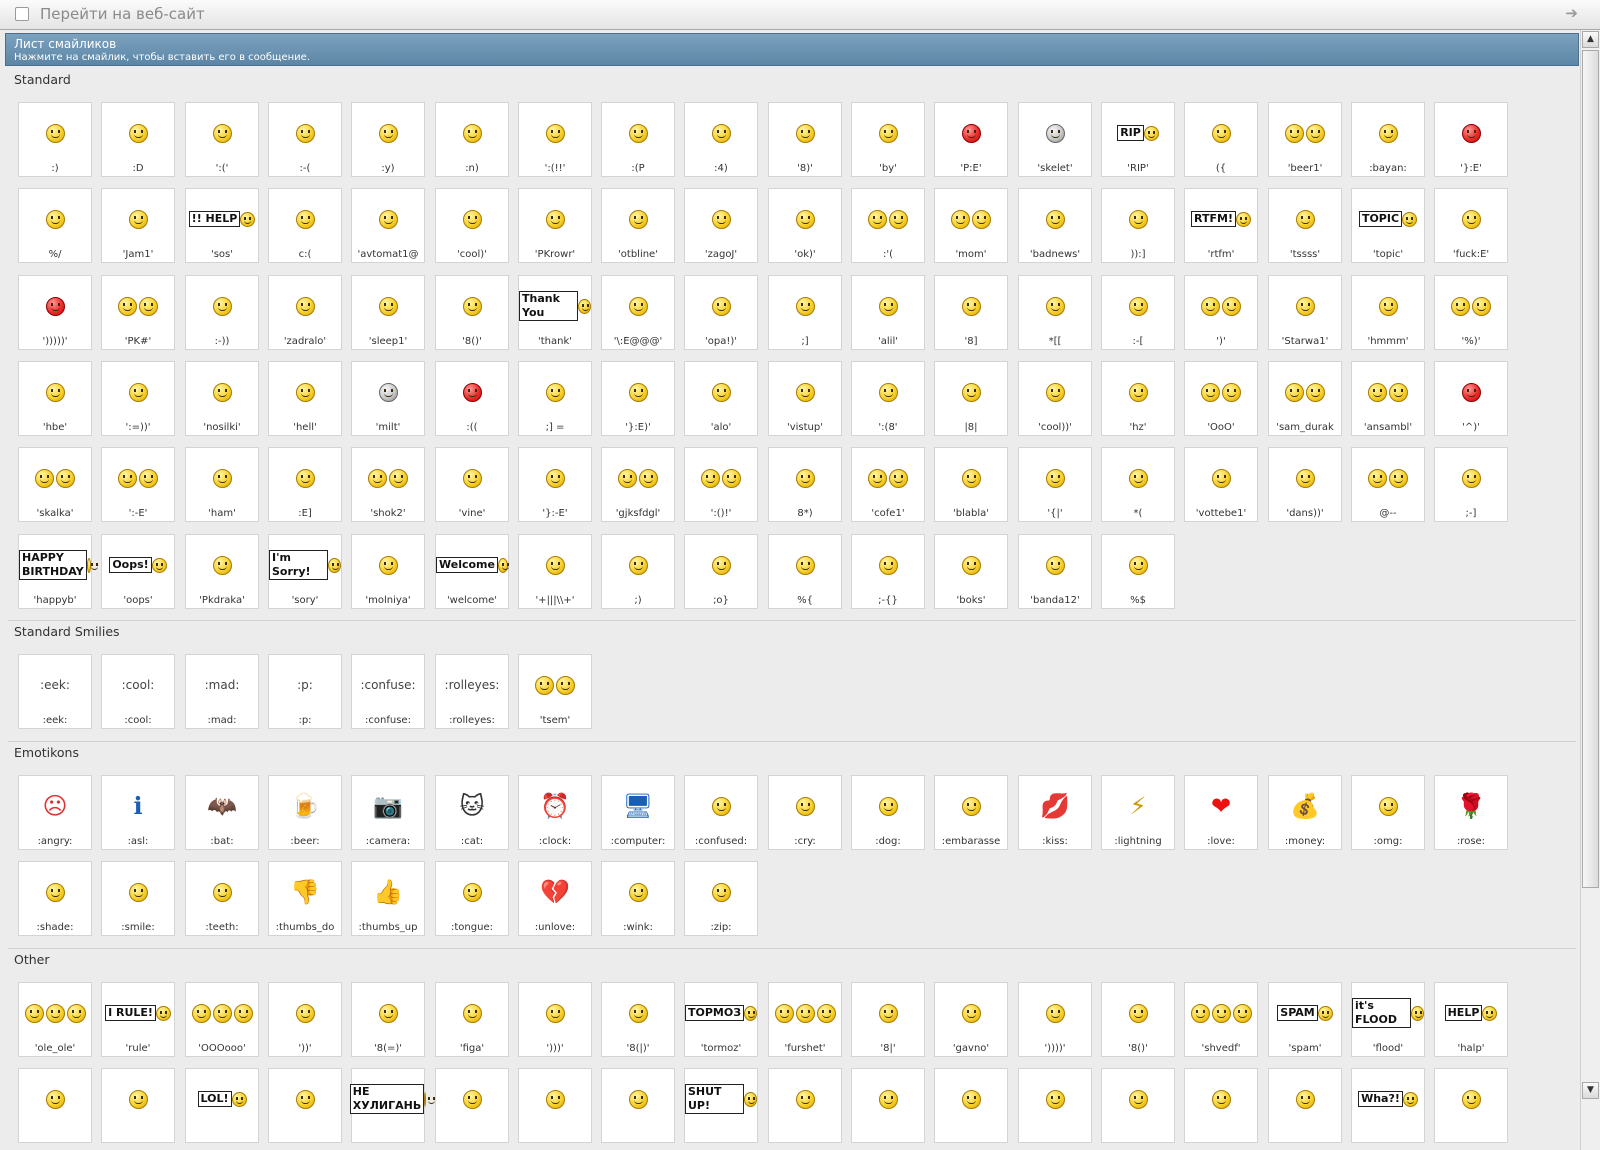  Describe the element at coordinates (138, 398) in the screenshot. I see `smiley-tile: ':=))'` at that location.